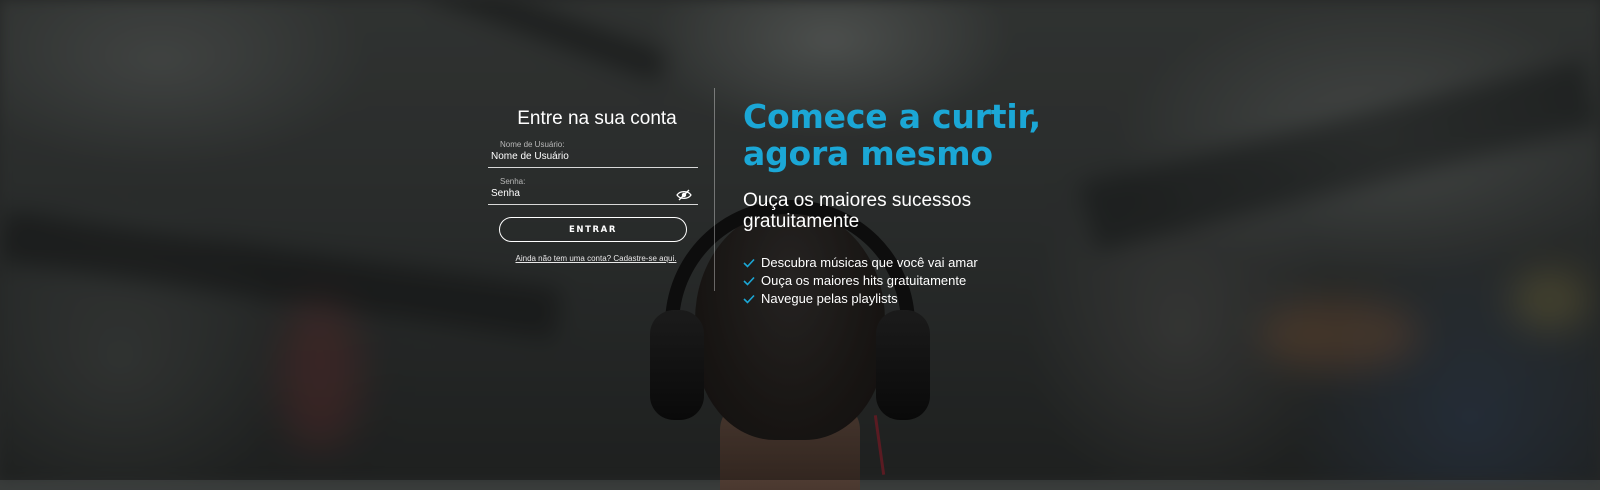  I want to click on feature-text: Ouça os maiores hits gratuitamente, so click(864, 280).